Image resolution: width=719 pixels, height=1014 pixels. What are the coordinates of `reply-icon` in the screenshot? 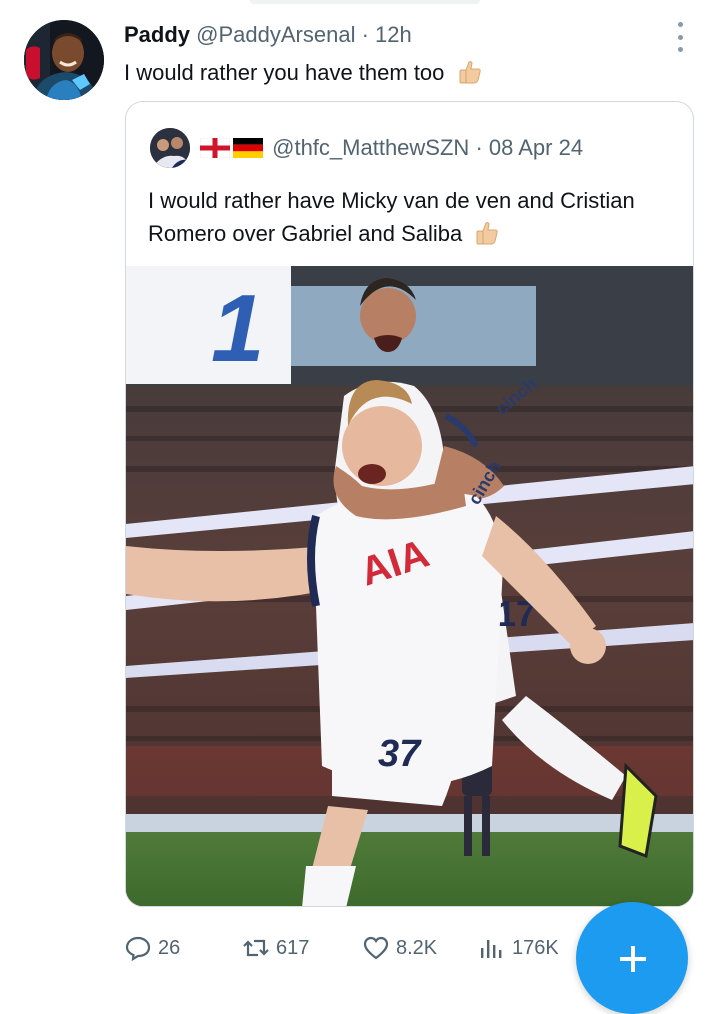 It's located at (138, 949).